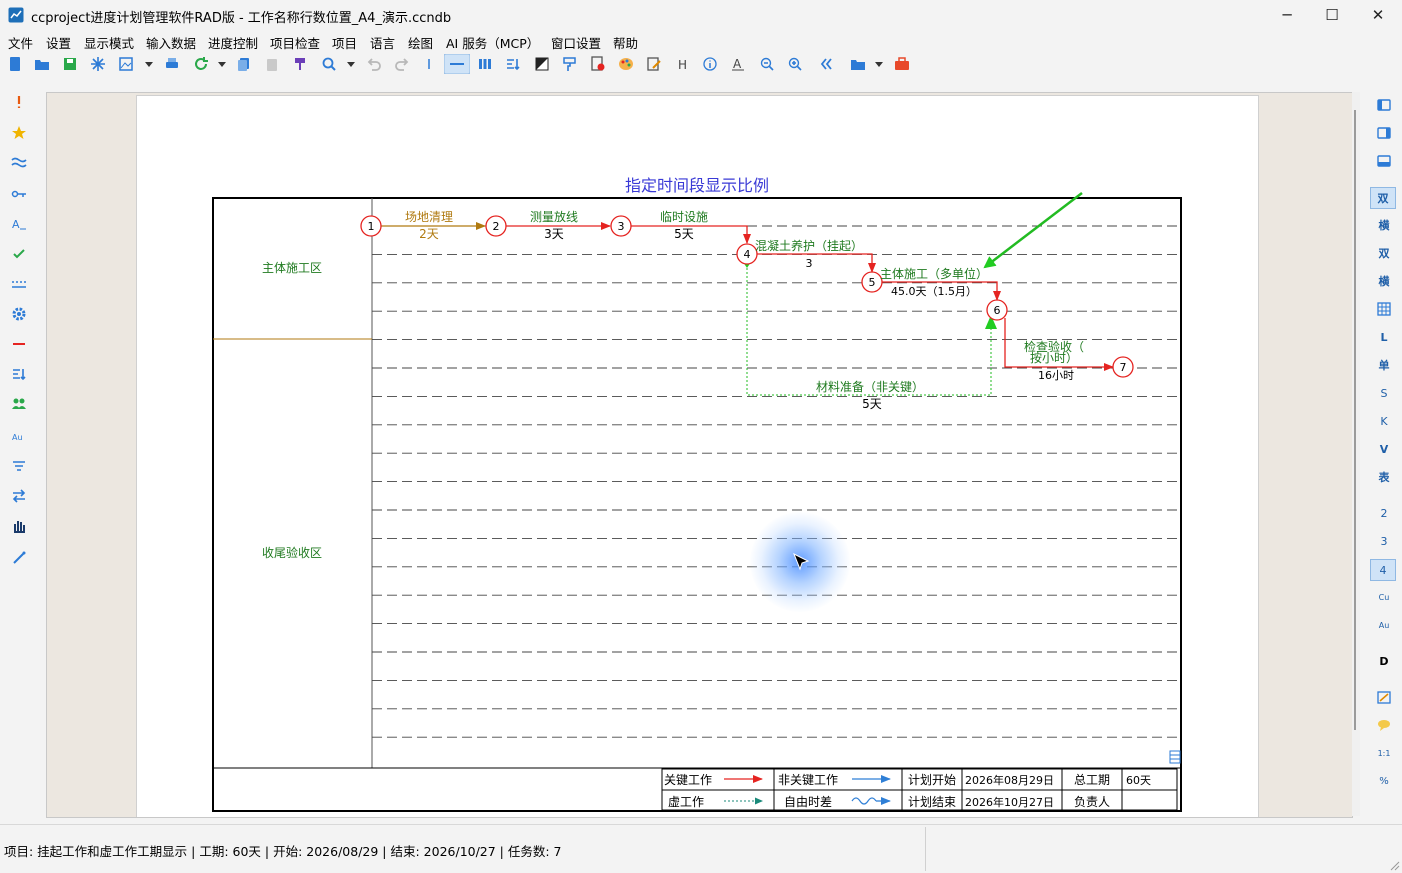 This screenshot has width=1402, height=873. What do you see at coordinates (1384, 282) in the screenshot?
I see `horizontal-mode-green-button: 横` at bounding box center [1384, 282].